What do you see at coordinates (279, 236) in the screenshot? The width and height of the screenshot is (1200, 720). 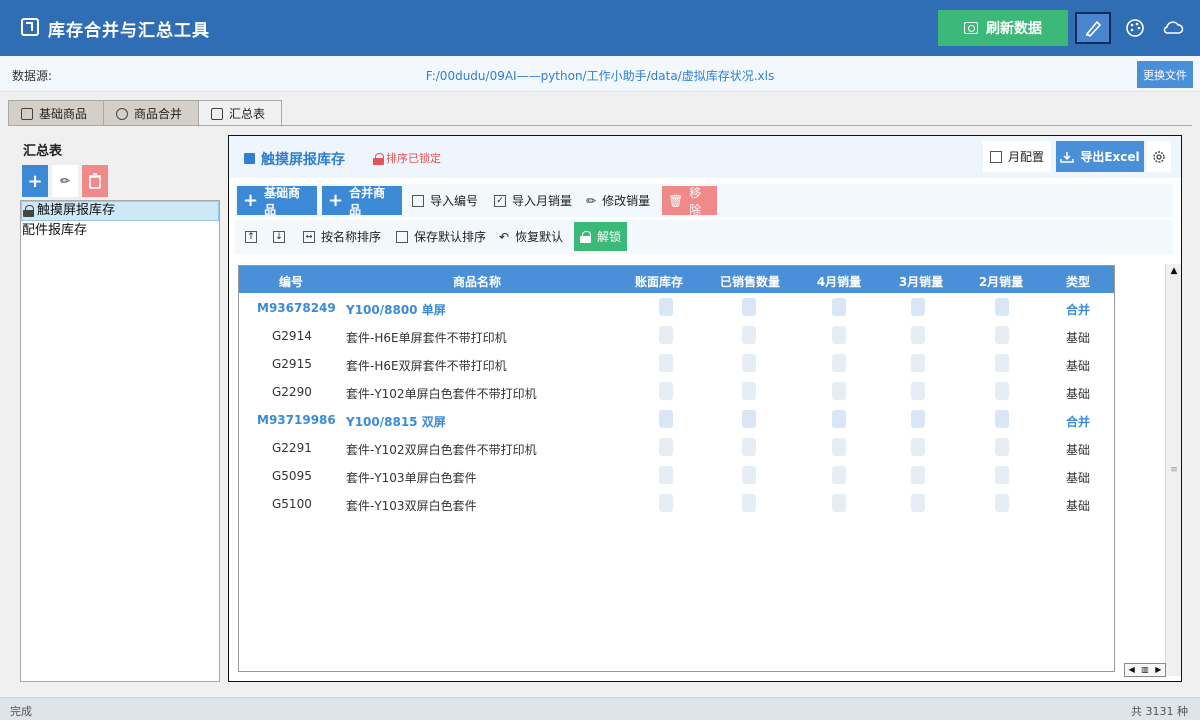 I see `move-down-button: ↓` at bounding box center [279, 236].